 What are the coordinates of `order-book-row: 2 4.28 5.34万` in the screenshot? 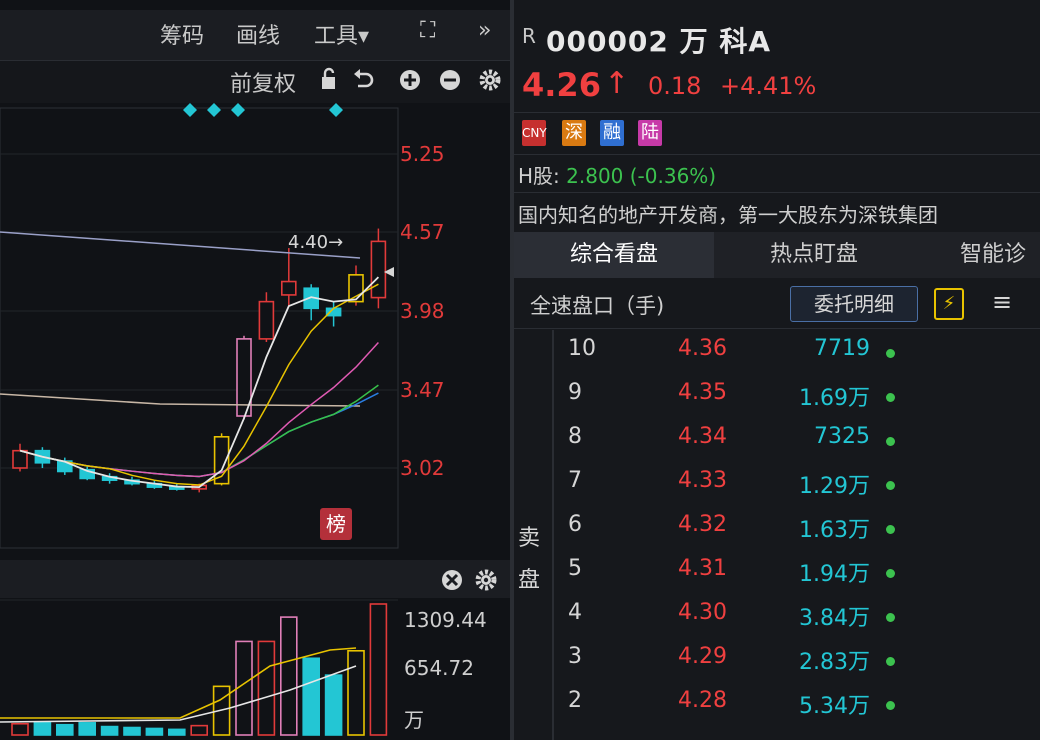 It's located at (777, 710).